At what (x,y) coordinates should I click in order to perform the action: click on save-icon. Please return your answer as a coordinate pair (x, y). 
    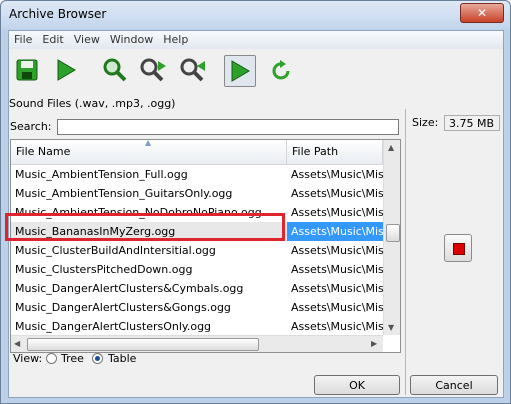
    Looking at the image, I should click on (27, 70).